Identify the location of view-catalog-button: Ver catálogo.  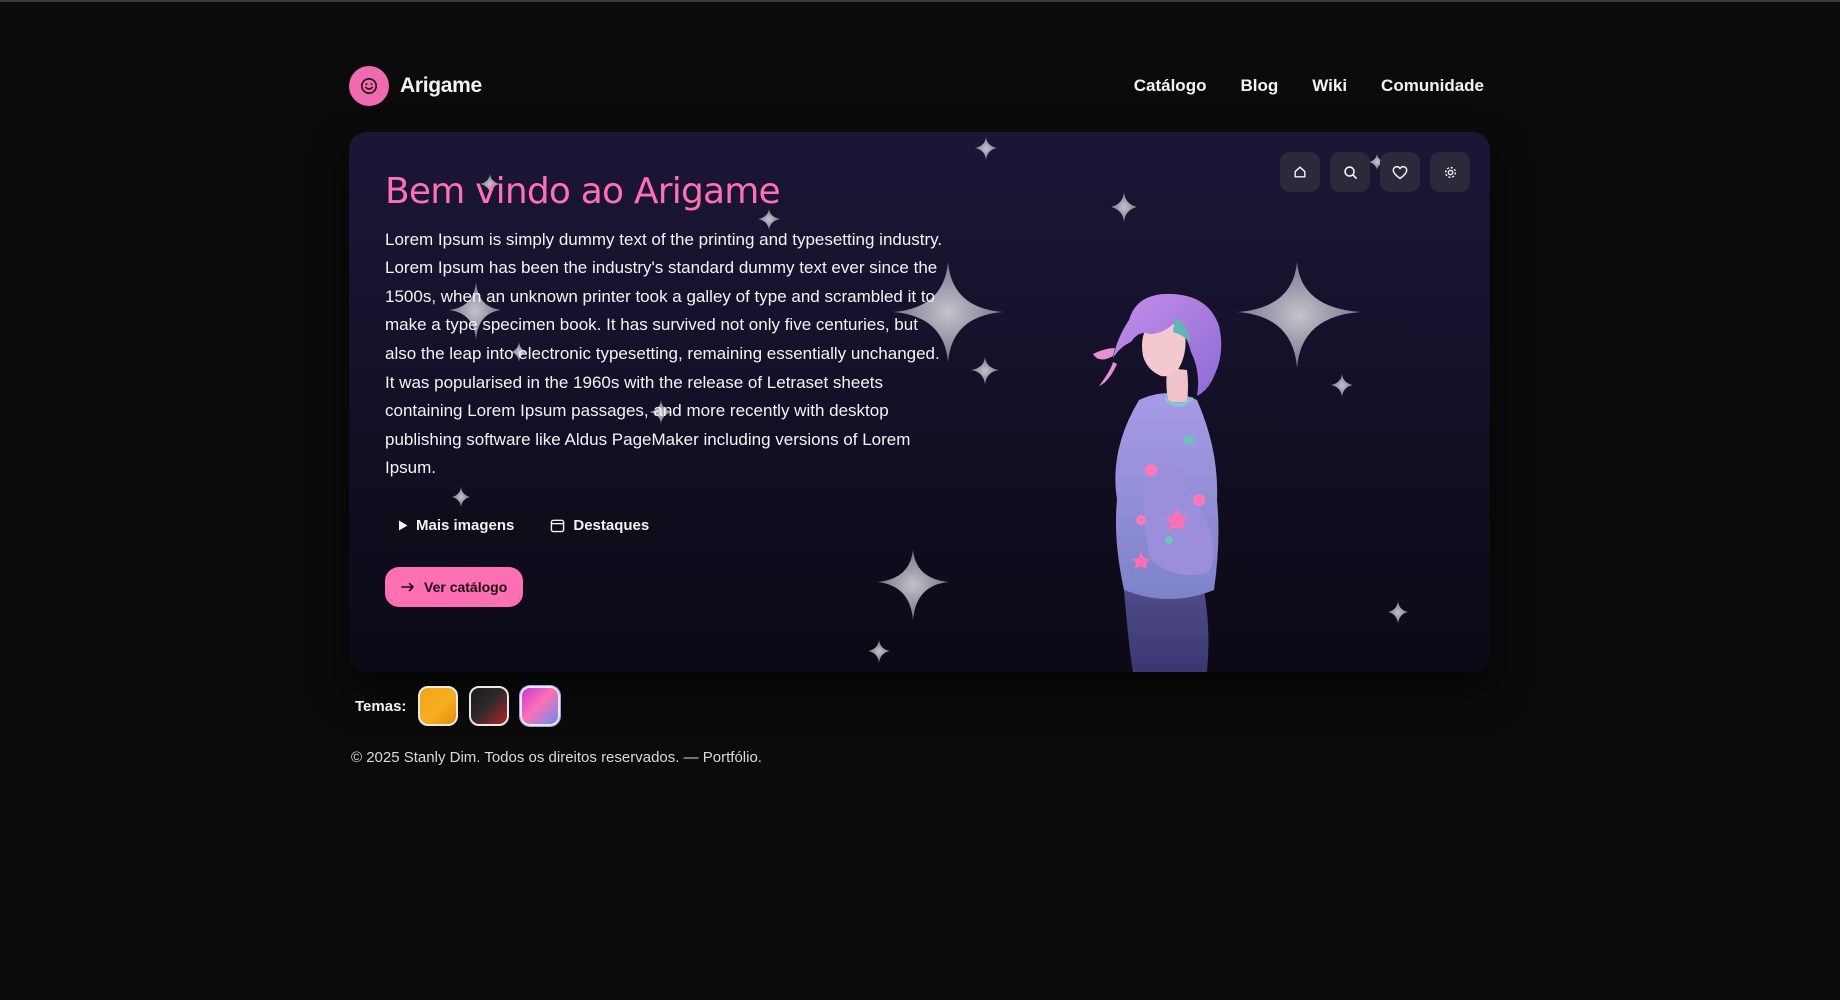
(454, 586).